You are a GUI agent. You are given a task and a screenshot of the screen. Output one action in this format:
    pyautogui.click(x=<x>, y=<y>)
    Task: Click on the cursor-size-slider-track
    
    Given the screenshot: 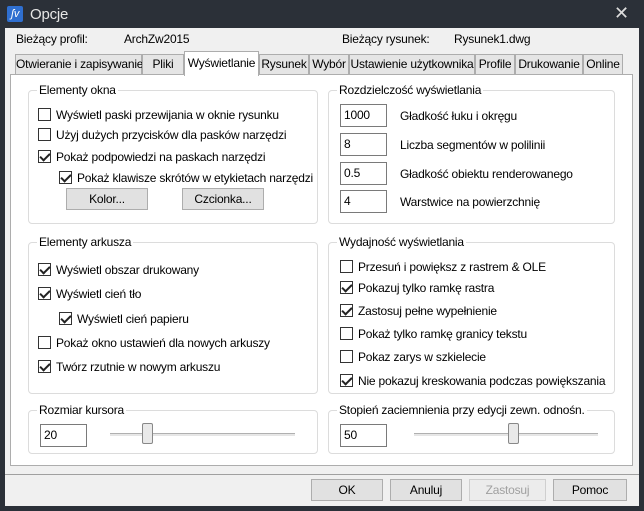 What is the action you would take?
    pyautogui.click(x=202, y=434)
    